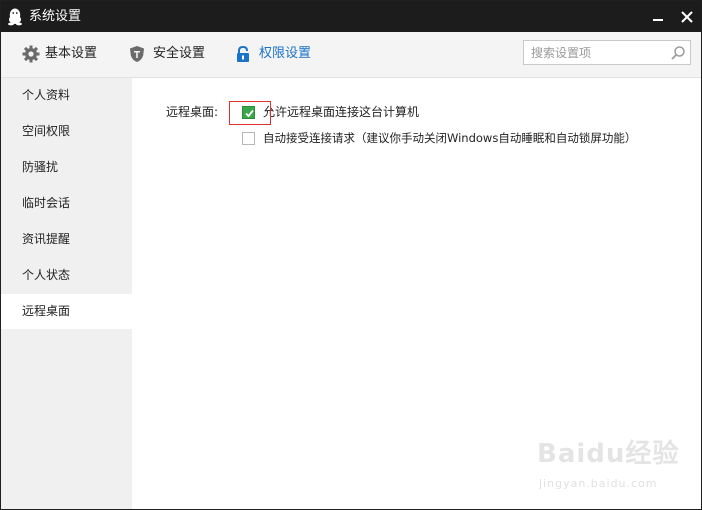 Image resolution: width=702 pixels, height=510 pixels. Describe the element at coordinates (351, 16) in the screenshot. I see `title-bar: 系统设置` at that location.